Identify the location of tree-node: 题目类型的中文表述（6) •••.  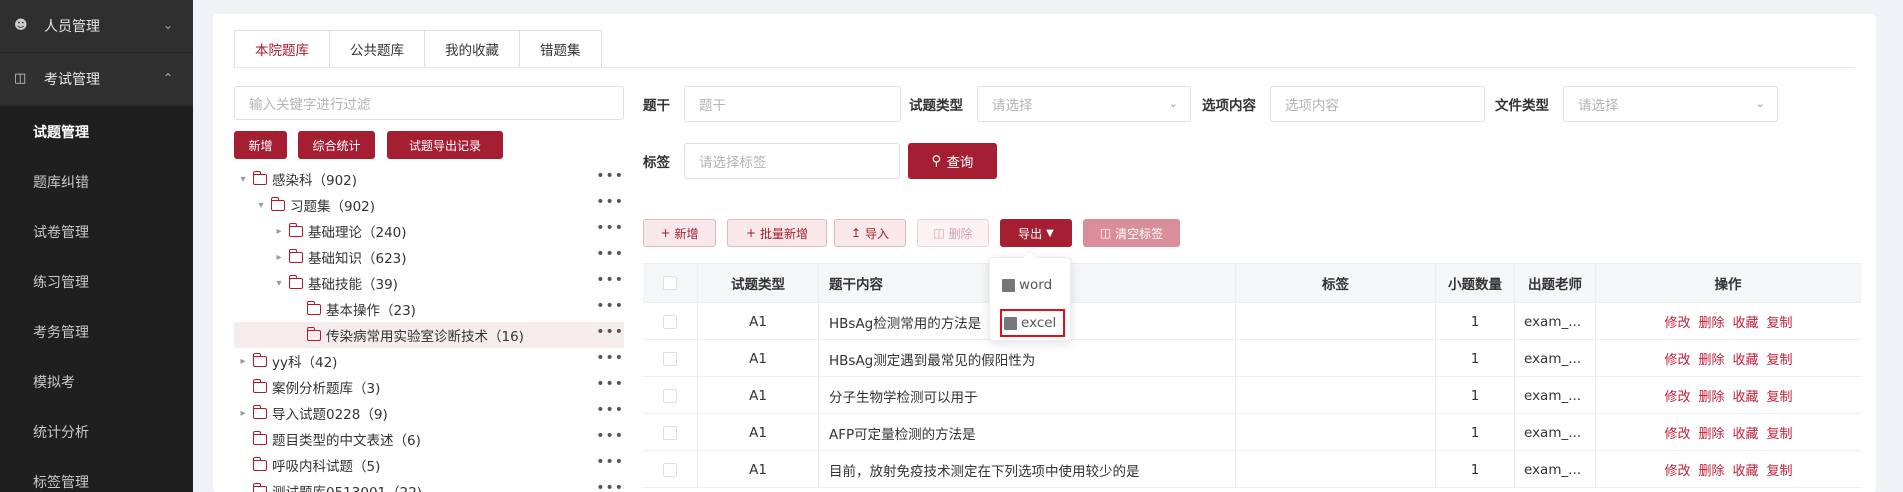
(429, 439).